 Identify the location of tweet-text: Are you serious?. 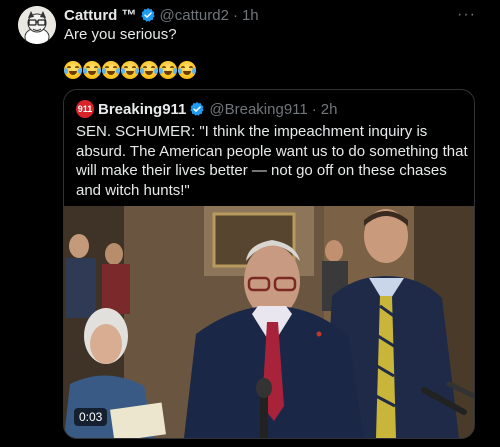
(120, 34).